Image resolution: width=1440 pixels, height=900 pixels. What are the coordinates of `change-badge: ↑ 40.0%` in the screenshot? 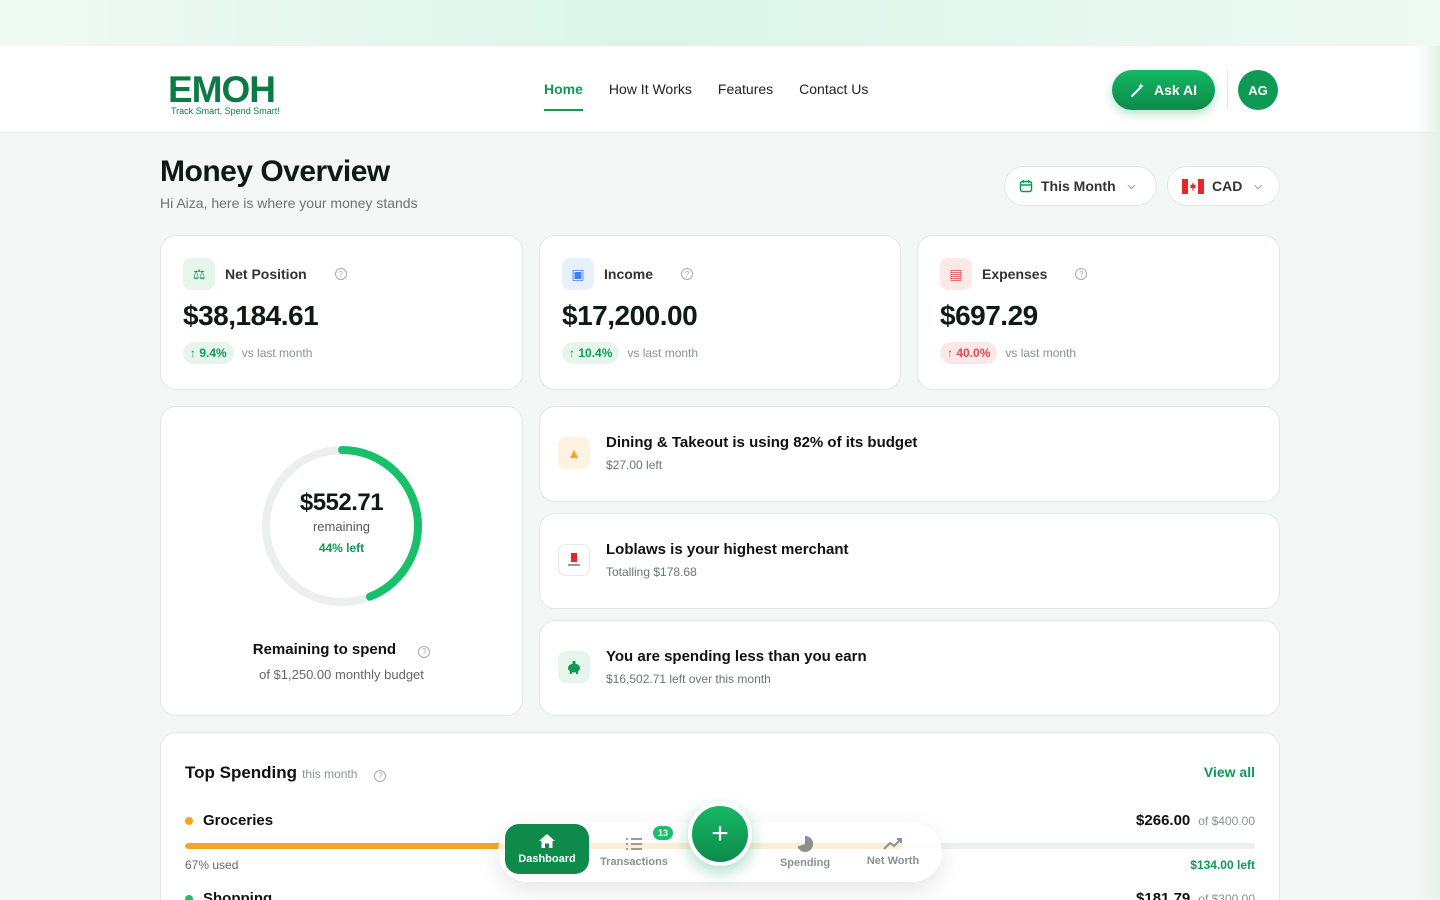 It's located at (969, 353).